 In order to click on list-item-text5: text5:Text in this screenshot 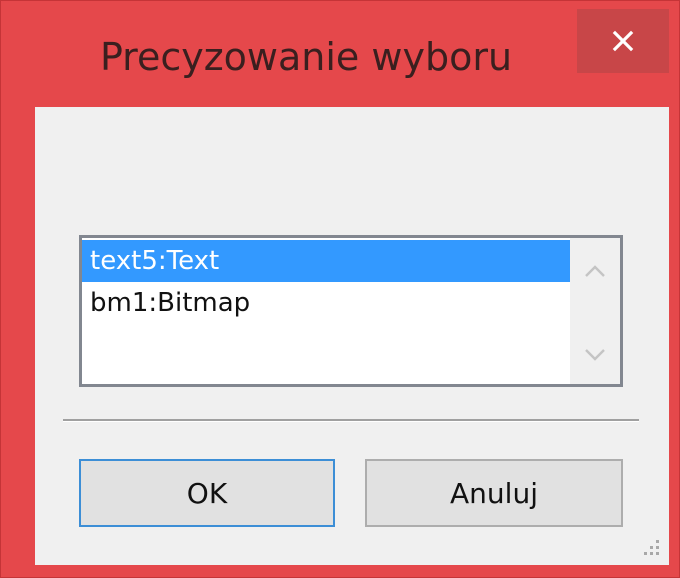, I will do `click(326, 261)`.